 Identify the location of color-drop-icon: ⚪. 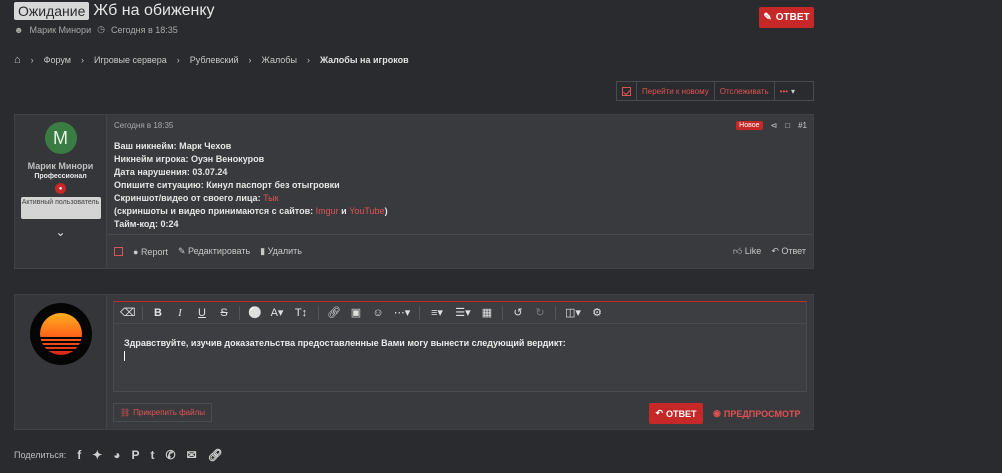
(255, 312).